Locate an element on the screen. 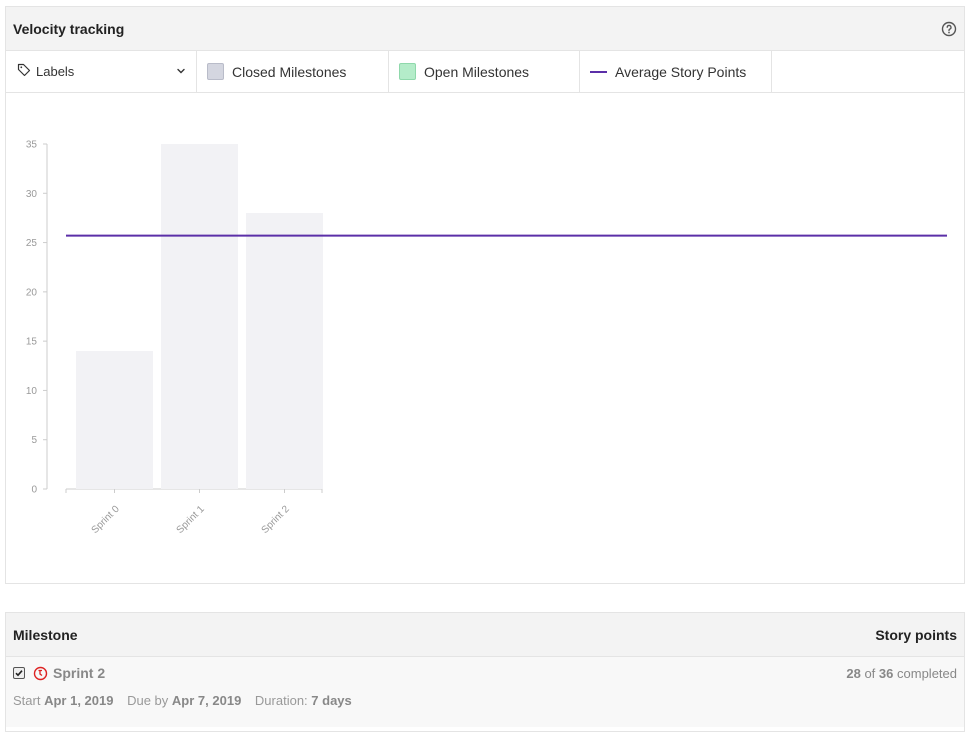  legend-closed-milestones: Closed Milestones is located at coordinates (293, 71).